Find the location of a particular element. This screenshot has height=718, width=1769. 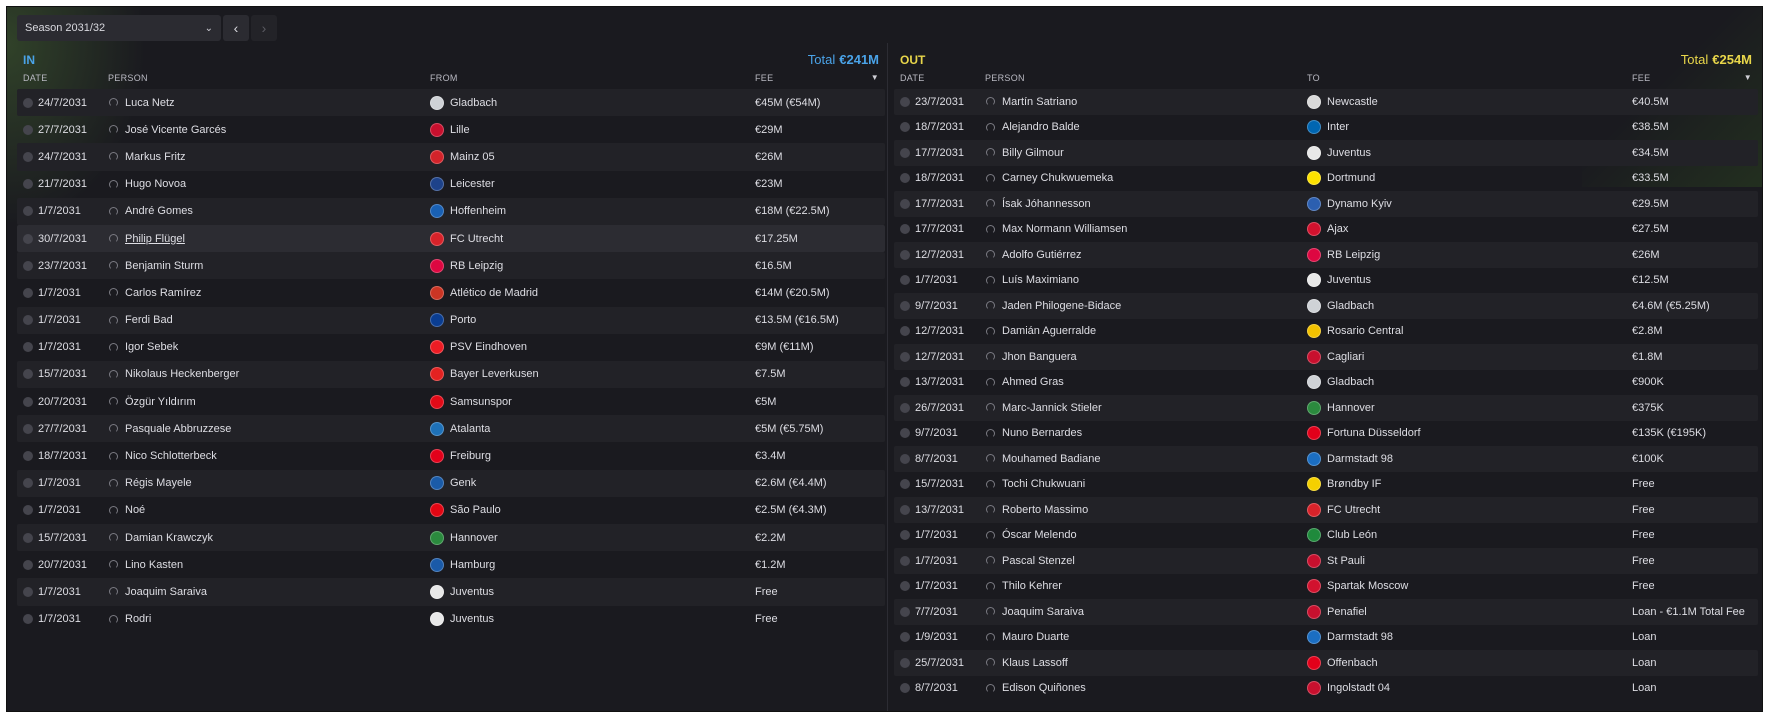

transfer-row: 1/7/2031 Ferdi Bad Porto €13.5M (€16.5M) is located at coordinates (451, 320).